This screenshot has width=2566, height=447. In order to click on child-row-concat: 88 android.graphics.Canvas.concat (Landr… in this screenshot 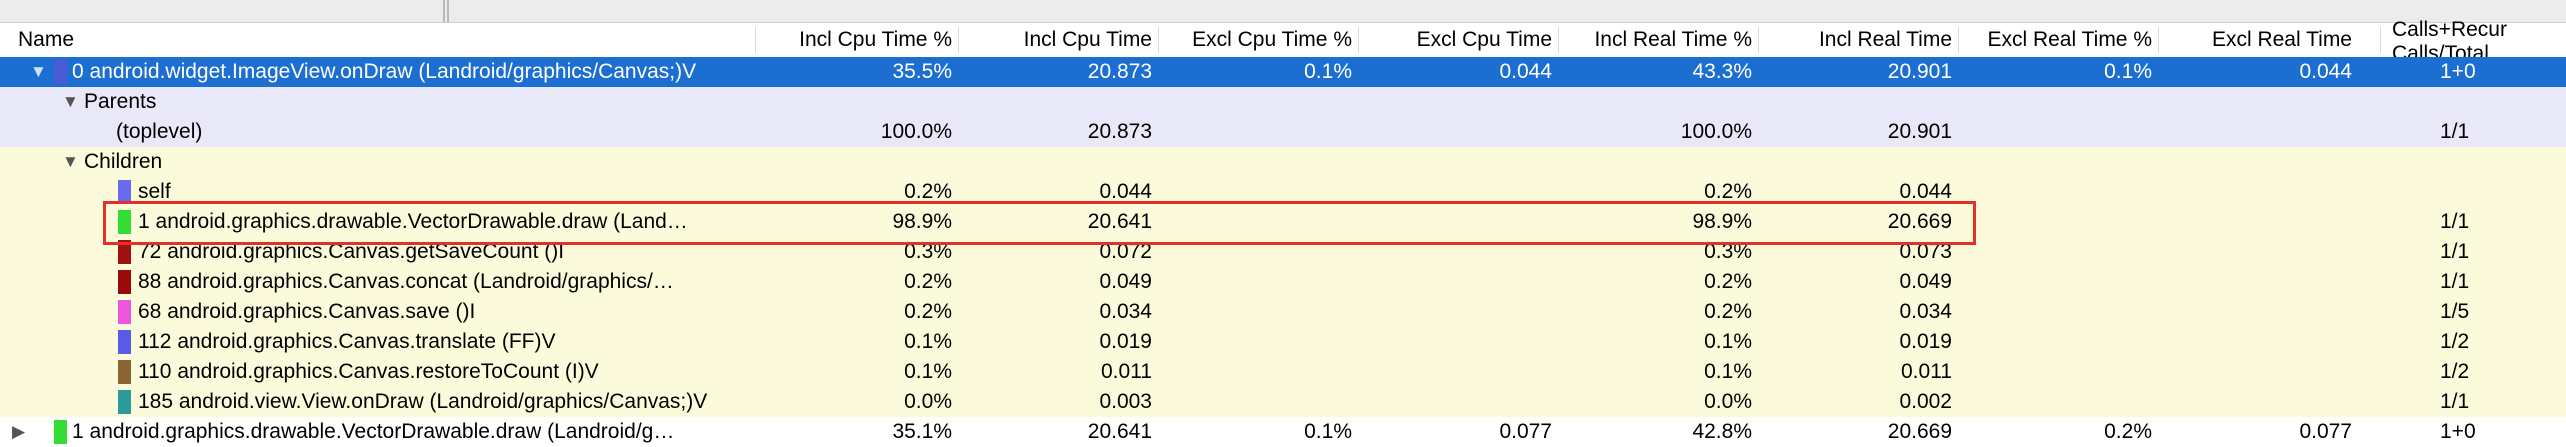, I will do `click(1283, 282)`.